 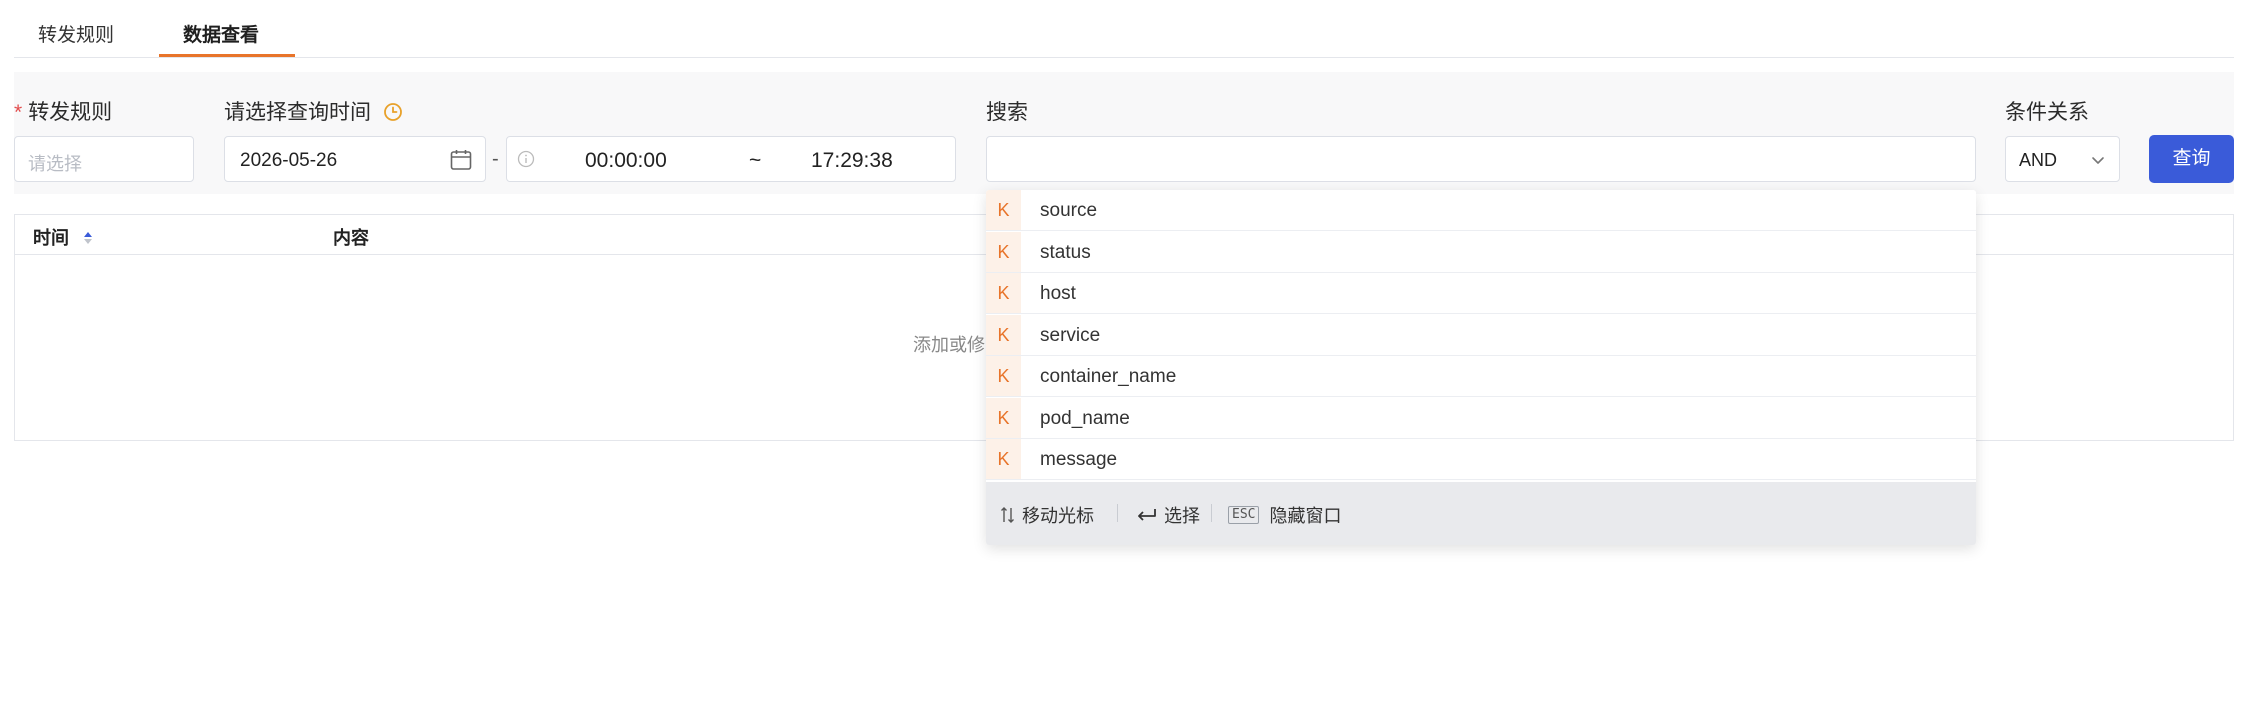 What do you see at coordinates (104, 159) in the screenshot?
I see `rule-select: 请选择` at bounding box center [104, 159].